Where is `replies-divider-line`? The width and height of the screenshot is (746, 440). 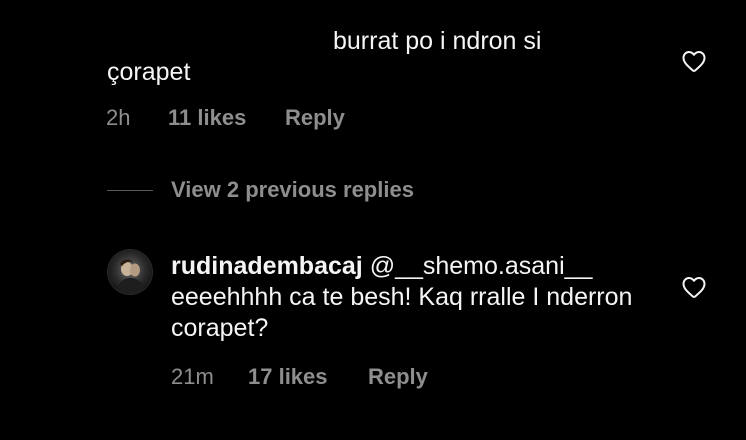 replies-divider-line is located at coordinates (130, 190).